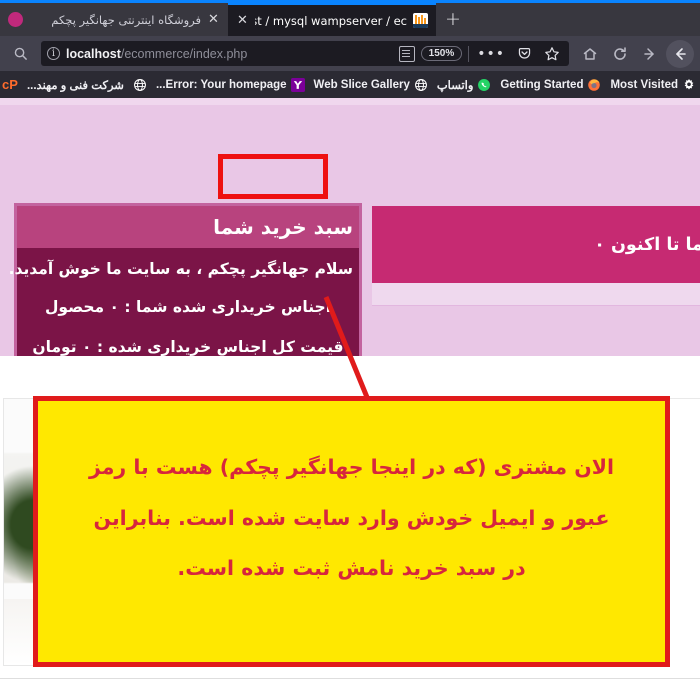 Image resolution: width=700 pixels, height=689 pixels. I want to click on tab-title: localhost / mysql wampserver / ec, so click(331, 20).